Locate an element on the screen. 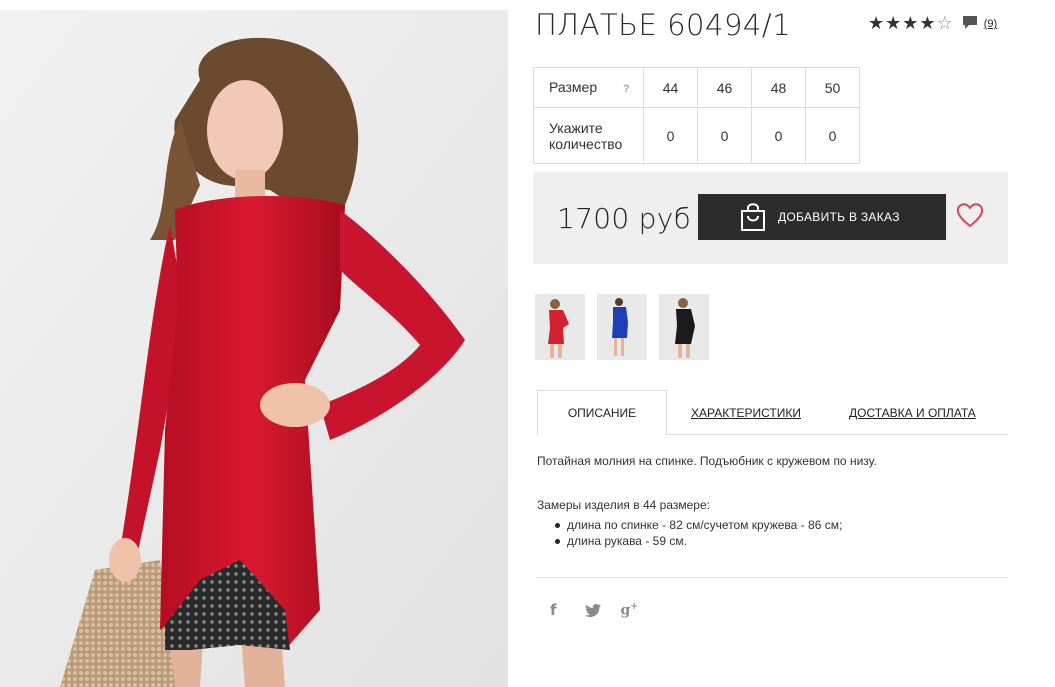  quantity-label-line2: количество is located at coordinates (586, 143).